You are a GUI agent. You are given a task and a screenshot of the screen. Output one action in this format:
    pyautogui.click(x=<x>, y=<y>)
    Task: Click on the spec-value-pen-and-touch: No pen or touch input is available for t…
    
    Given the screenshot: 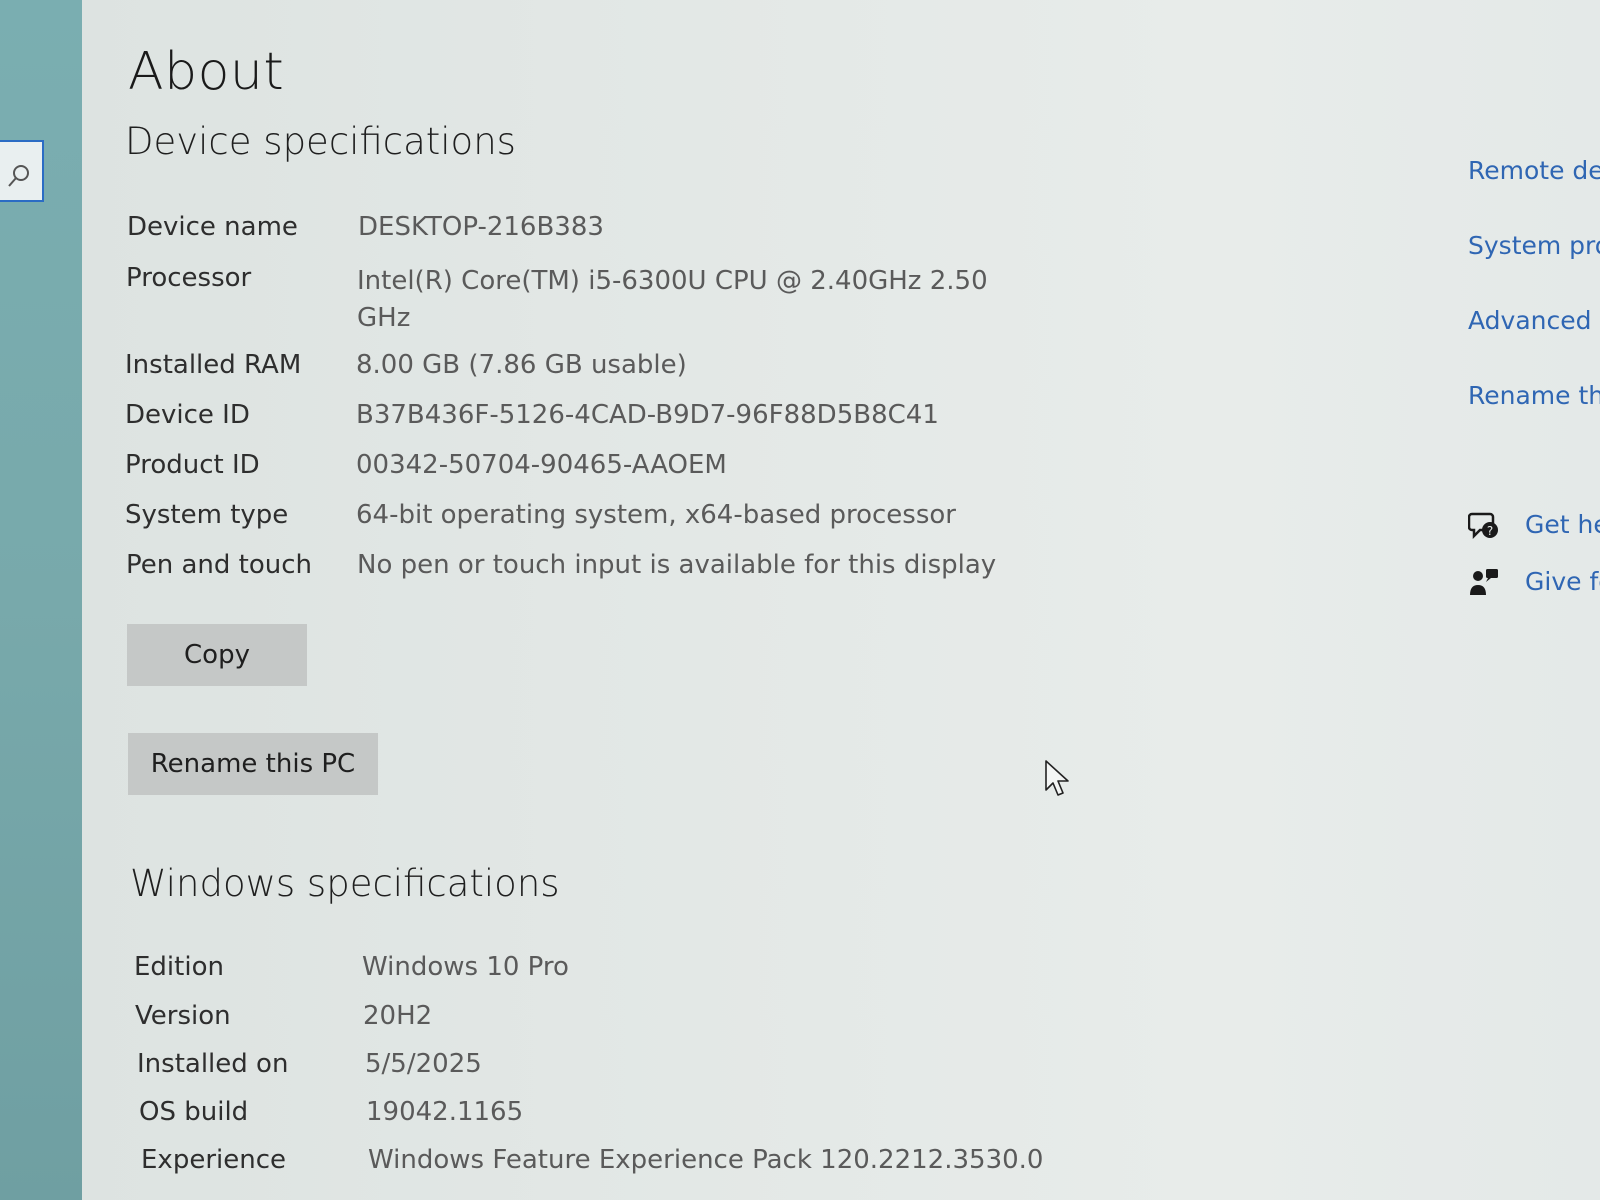 What is the action you would take?
    pyautogui.click(x=676, y=565)
    